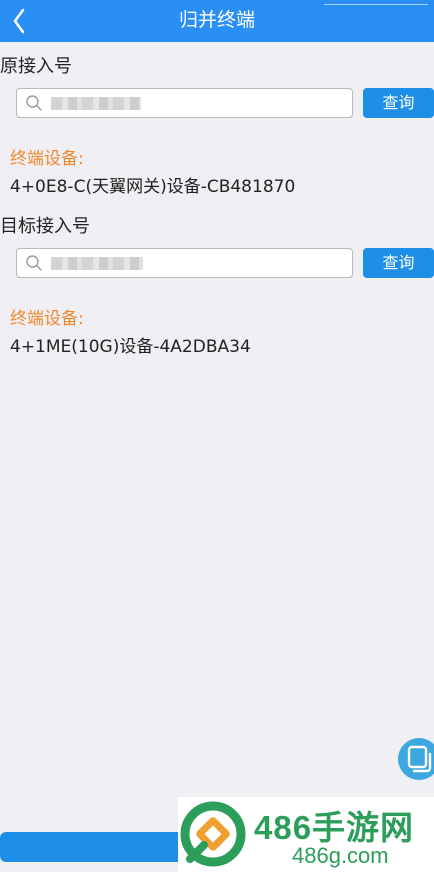  I want to click on original-query-button: 查询, so click(398, 103).